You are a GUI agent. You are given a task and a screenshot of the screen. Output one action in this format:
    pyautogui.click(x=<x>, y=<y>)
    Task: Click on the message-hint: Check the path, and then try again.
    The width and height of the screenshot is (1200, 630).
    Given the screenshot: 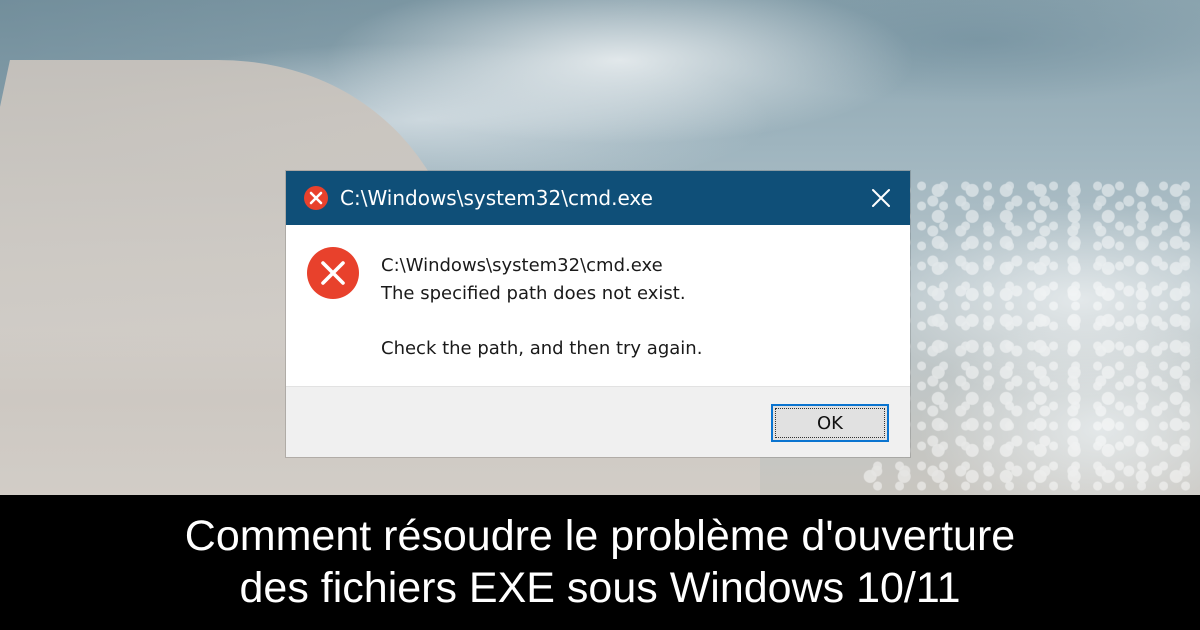 What is the action you would take?
    pyautogui.click(x=542, y=348)
    